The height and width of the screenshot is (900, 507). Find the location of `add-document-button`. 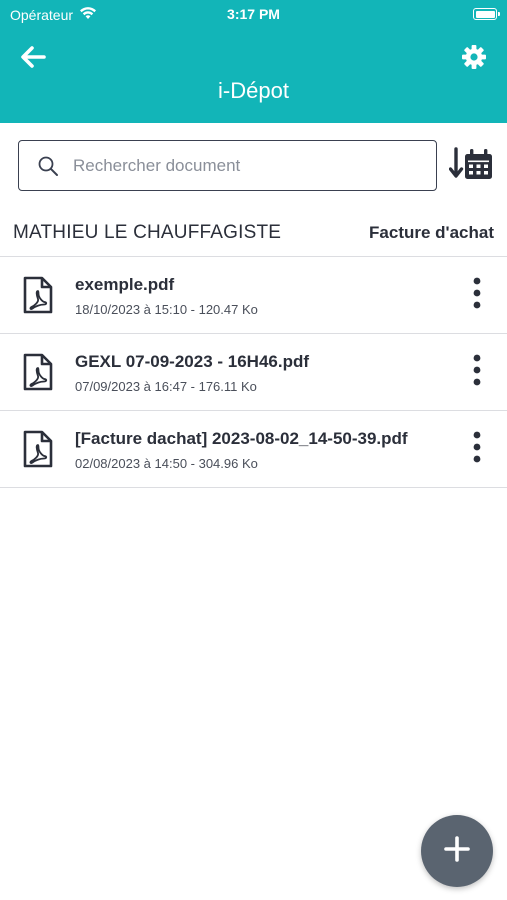

add-document-button is located at coordinates (457, 851).